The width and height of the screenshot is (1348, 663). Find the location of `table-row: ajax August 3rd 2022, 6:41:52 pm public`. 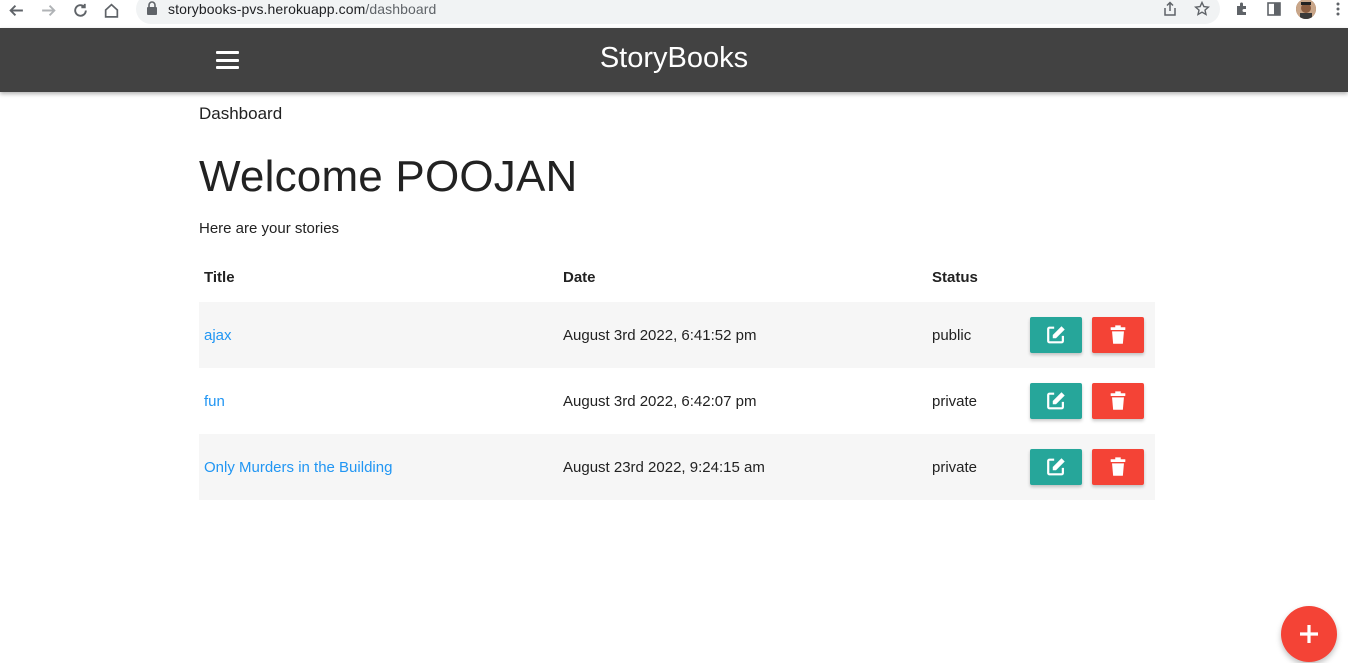

table-row: ajax August 3rd 2022, 6:41:52 pm public is located at coordinates (677, 335).